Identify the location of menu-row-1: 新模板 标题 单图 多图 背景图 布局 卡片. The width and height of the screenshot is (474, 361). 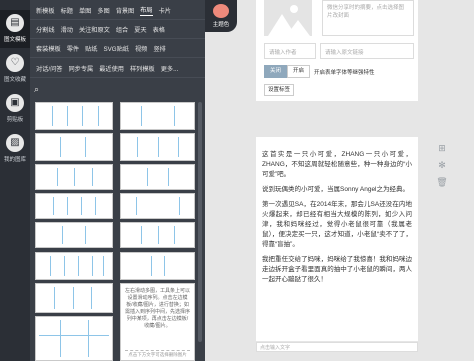
(117, 10).